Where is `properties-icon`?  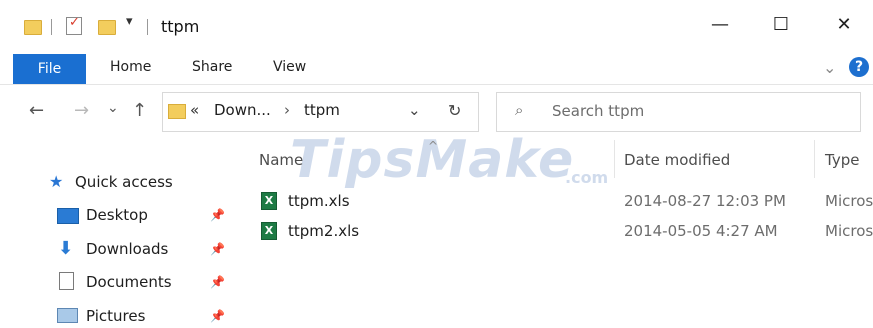 properties-icon is located at coordinates (74, 25).